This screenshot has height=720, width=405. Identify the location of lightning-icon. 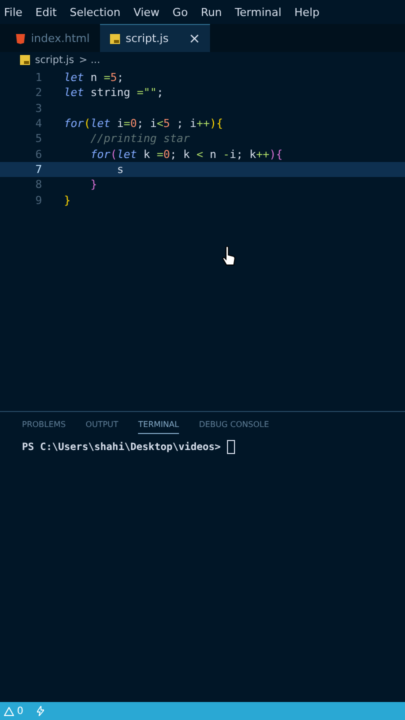
(40, 711).